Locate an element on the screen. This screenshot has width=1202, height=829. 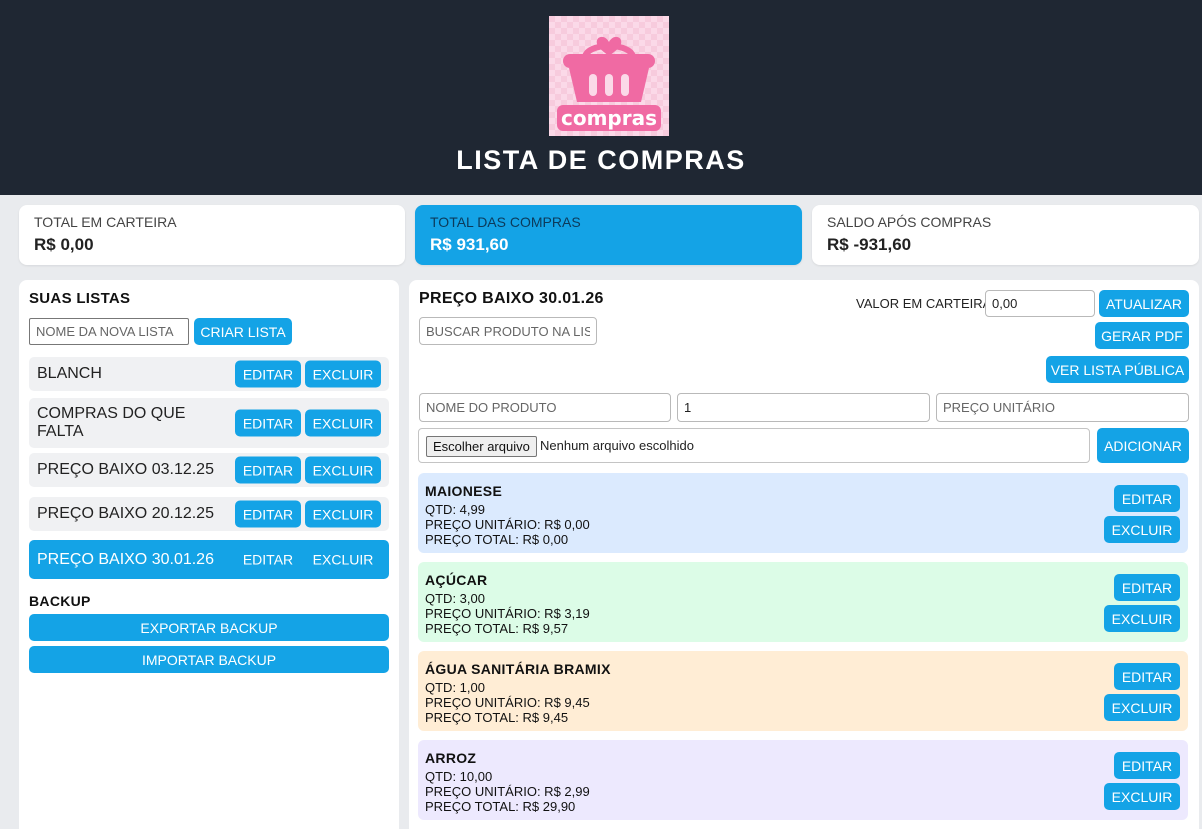
list-item: BLANCH EDITAR EXCLUIR is located at coordinates (209, 374).